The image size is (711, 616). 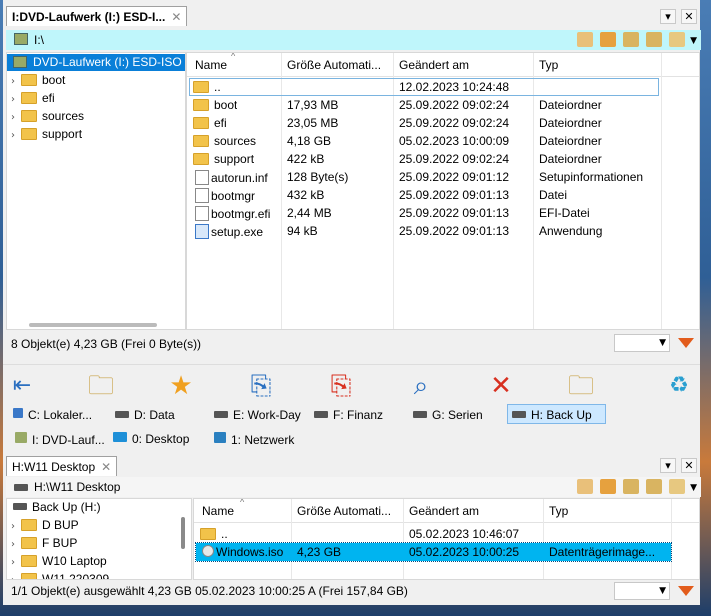 I want to click on row-name: bootmgr.efi, so click(x=241, y=214).